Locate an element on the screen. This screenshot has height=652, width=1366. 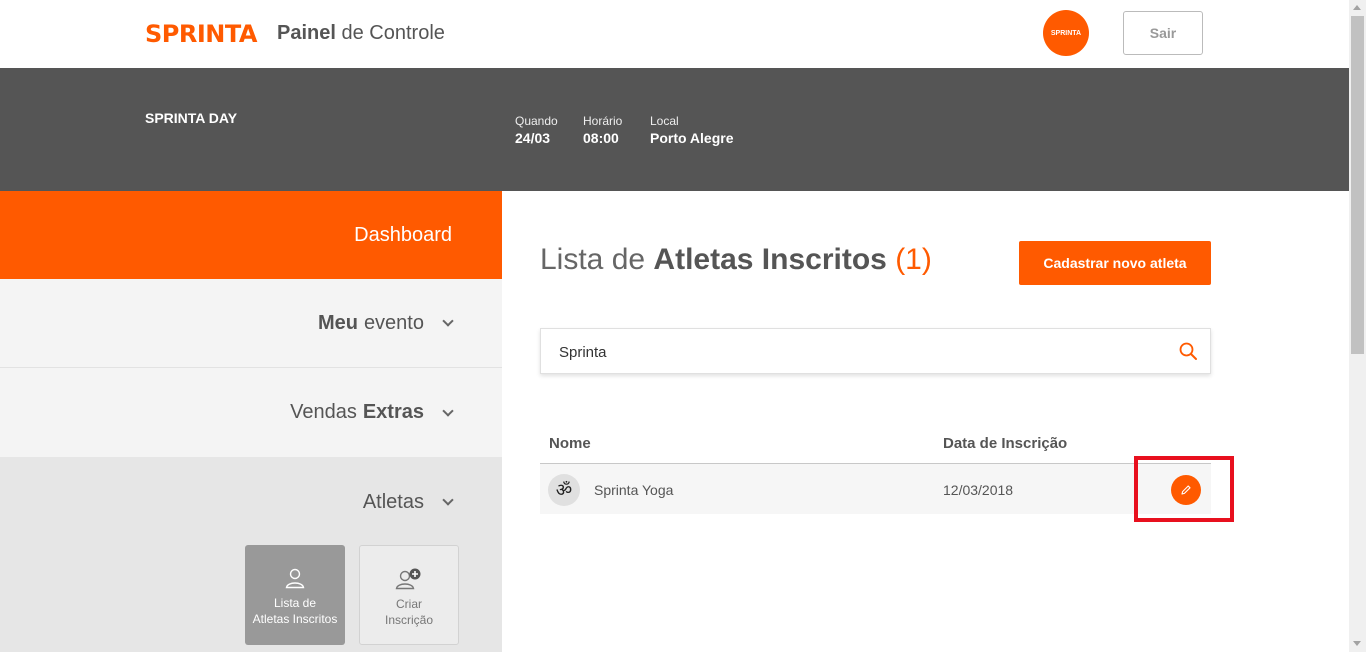
event-time-label: Horário is located at coordinates (603, 121).